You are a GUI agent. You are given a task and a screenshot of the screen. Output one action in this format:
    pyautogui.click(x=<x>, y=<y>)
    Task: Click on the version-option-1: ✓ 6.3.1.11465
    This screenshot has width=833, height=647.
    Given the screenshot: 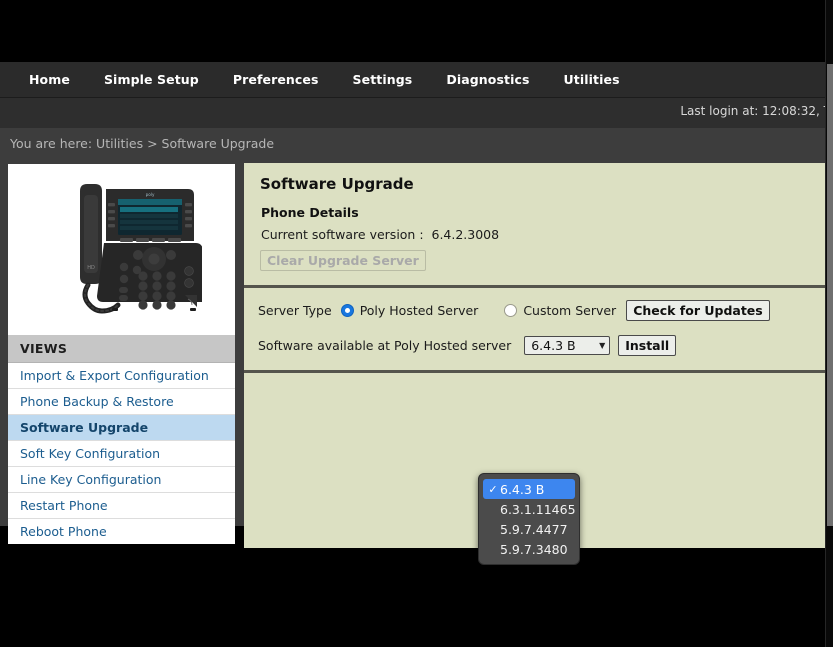 What is the action you would take?
    pyautogui.click(x=529, y=509)
    